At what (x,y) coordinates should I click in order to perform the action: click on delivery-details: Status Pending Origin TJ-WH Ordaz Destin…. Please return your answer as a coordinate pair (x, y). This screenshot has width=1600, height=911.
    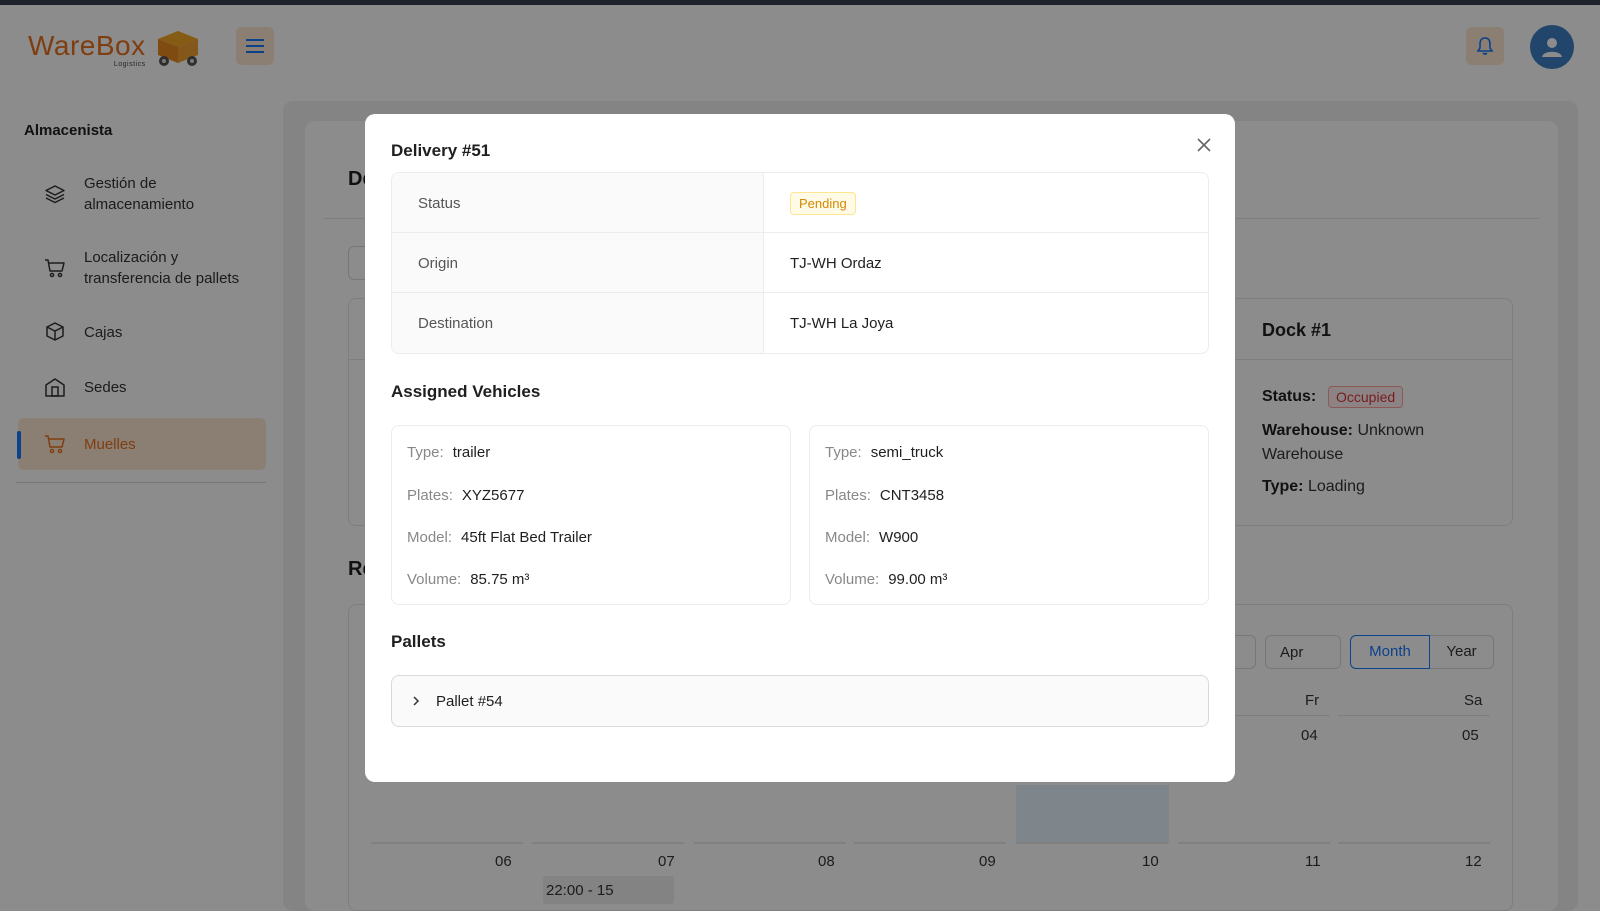
    Looking at the image, I should click on (800, 263).